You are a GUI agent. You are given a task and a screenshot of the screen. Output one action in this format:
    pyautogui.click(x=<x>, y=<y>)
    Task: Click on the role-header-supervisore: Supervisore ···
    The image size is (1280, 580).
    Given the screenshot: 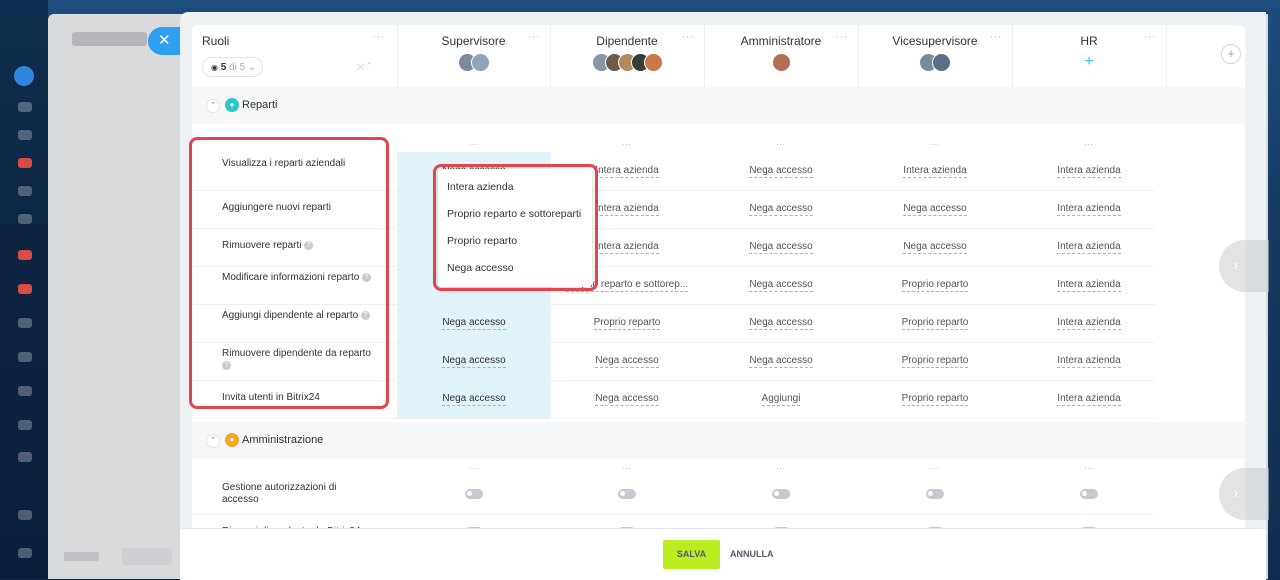 What is the action you would take?
    pyautogui.click(x=474, y=56)
    